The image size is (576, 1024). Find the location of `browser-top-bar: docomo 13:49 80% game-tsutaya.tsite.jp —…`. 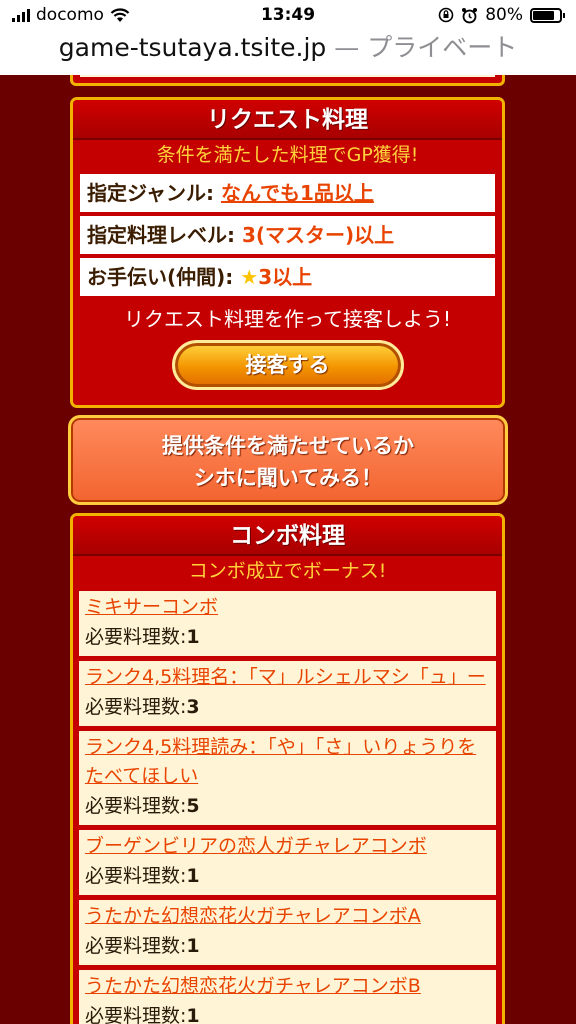

browser-top-bar: docomo 13:49 80% game-tsutaya.tsite.jp —… is located at coordinates (288, 37).